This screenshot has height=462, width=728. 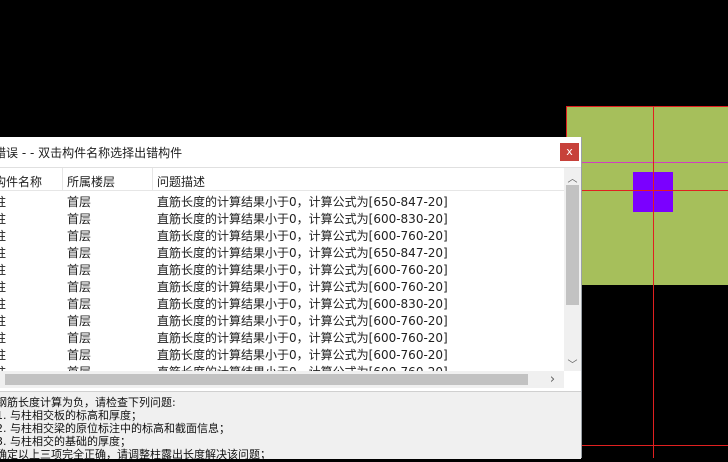 What do you see at coordinates (290, 152) in the screenshot?
I see `dialog-titlebar: 错误 - - 双击构件名称选择出错构件 x` at bounding box center [290, 152].